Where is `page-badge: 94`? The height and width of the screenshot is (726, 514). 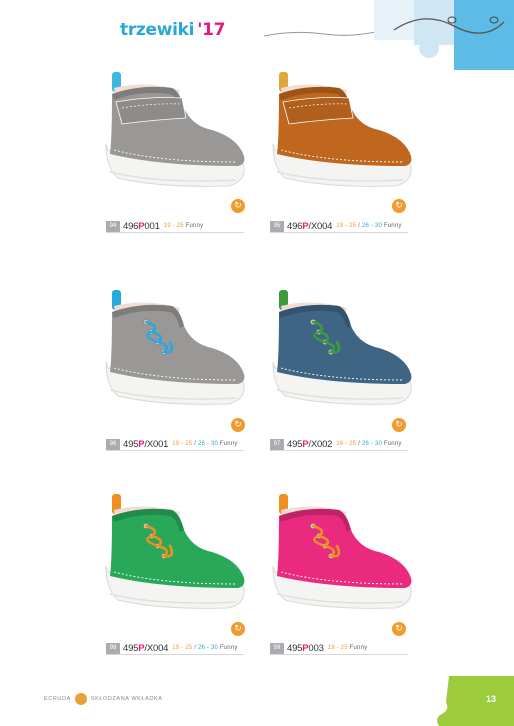 page-badge: 94 is located at coordinates (113, 226).